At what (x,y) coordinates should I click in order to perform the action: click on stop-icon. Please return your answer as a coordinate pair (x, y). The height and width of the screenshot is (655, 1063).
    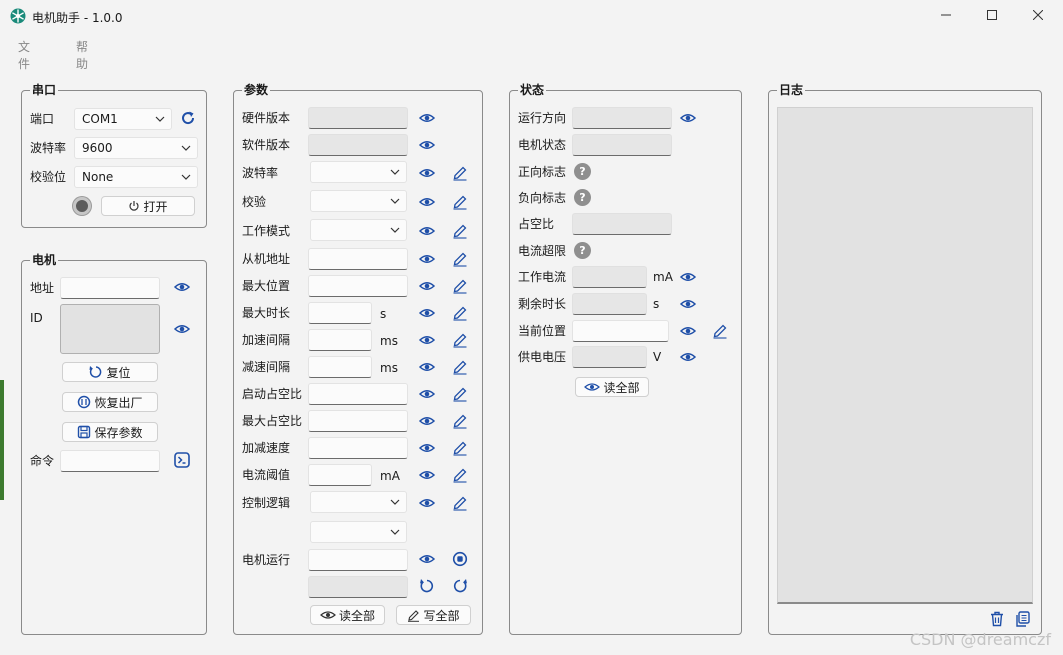
    Looking at the image, I should click on (460, 559).